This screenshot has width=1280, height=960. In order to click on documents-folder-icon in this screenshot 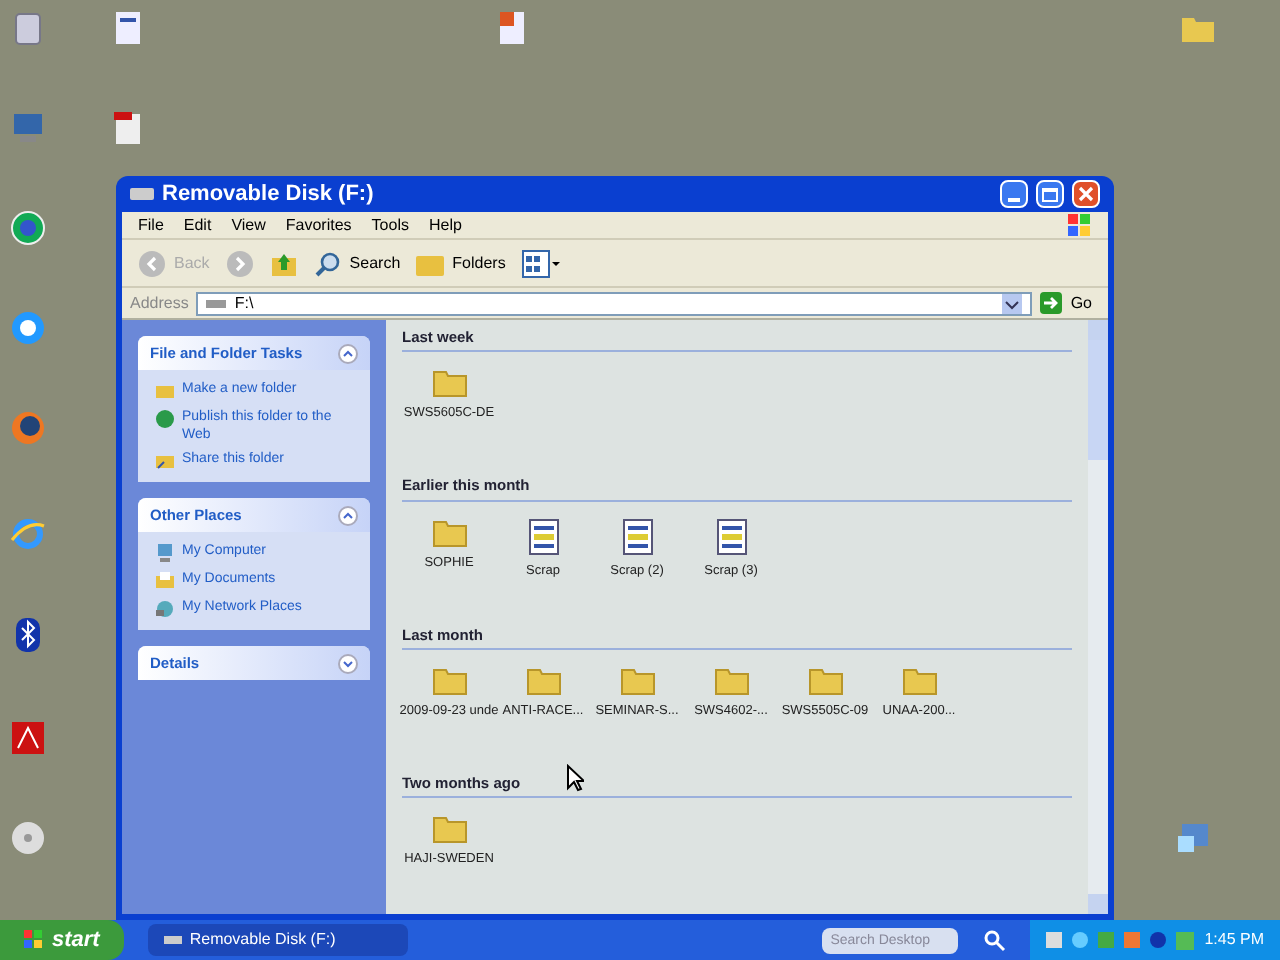, I will do `click(165, 581)`.